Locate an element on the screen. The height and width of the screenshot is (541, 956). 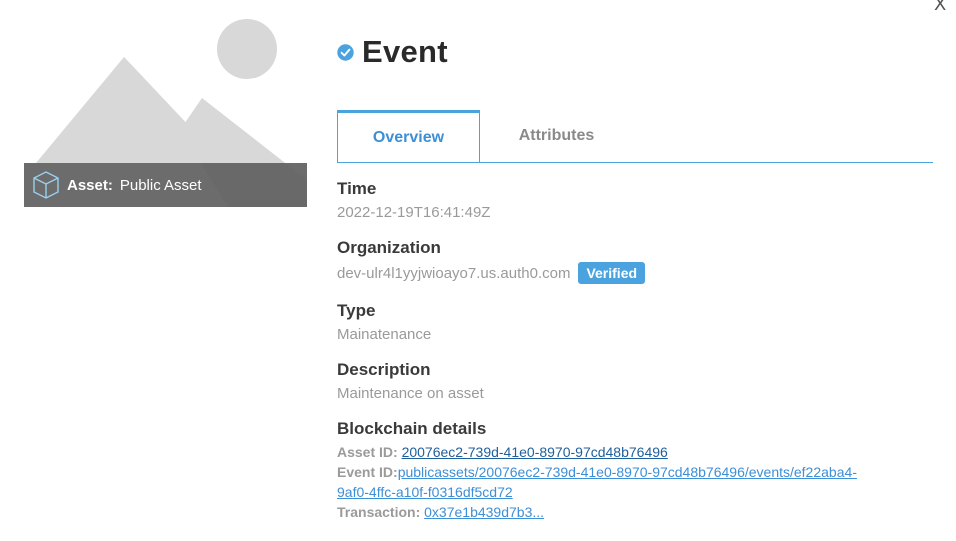
type-value: Mainatenance is located at coordinates (384, 334).